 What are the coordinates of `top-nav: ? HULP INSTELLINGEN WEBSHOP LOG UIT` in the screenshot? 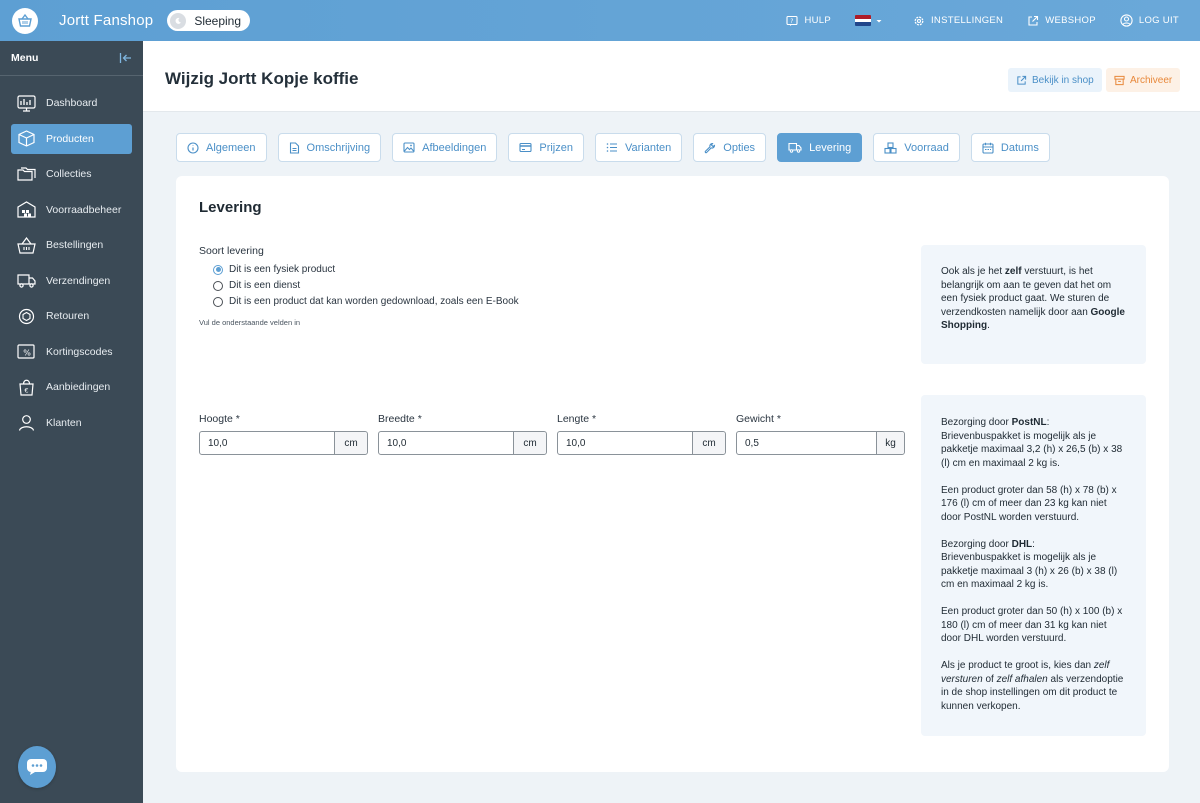 It's located at (970, 20).